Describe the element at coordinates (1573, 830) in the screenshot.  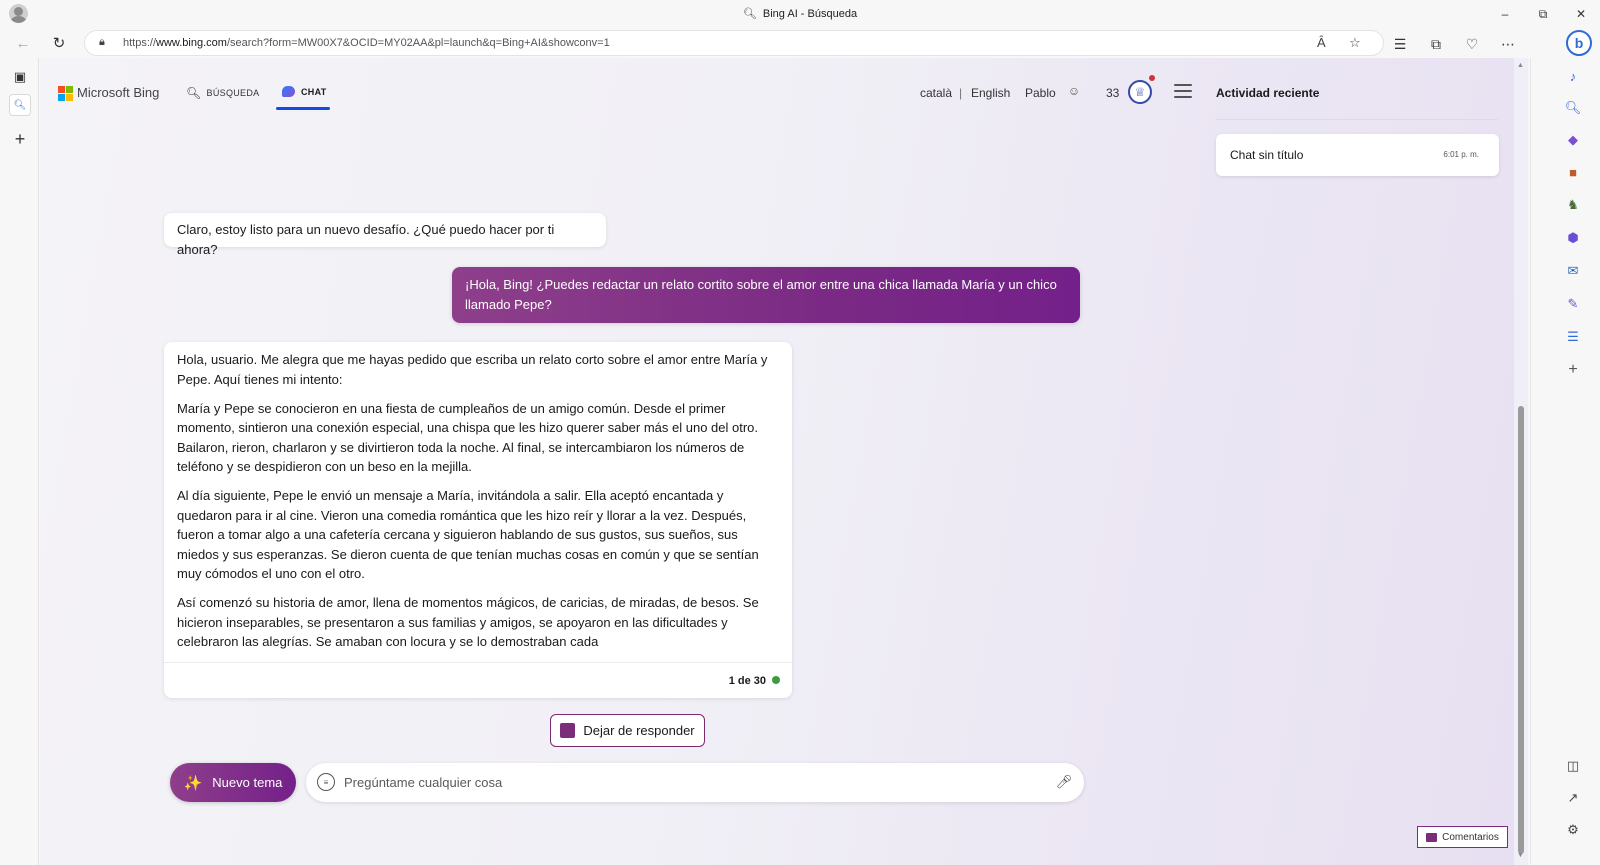
I see `settings-gear-icon: ⚙` at that location.